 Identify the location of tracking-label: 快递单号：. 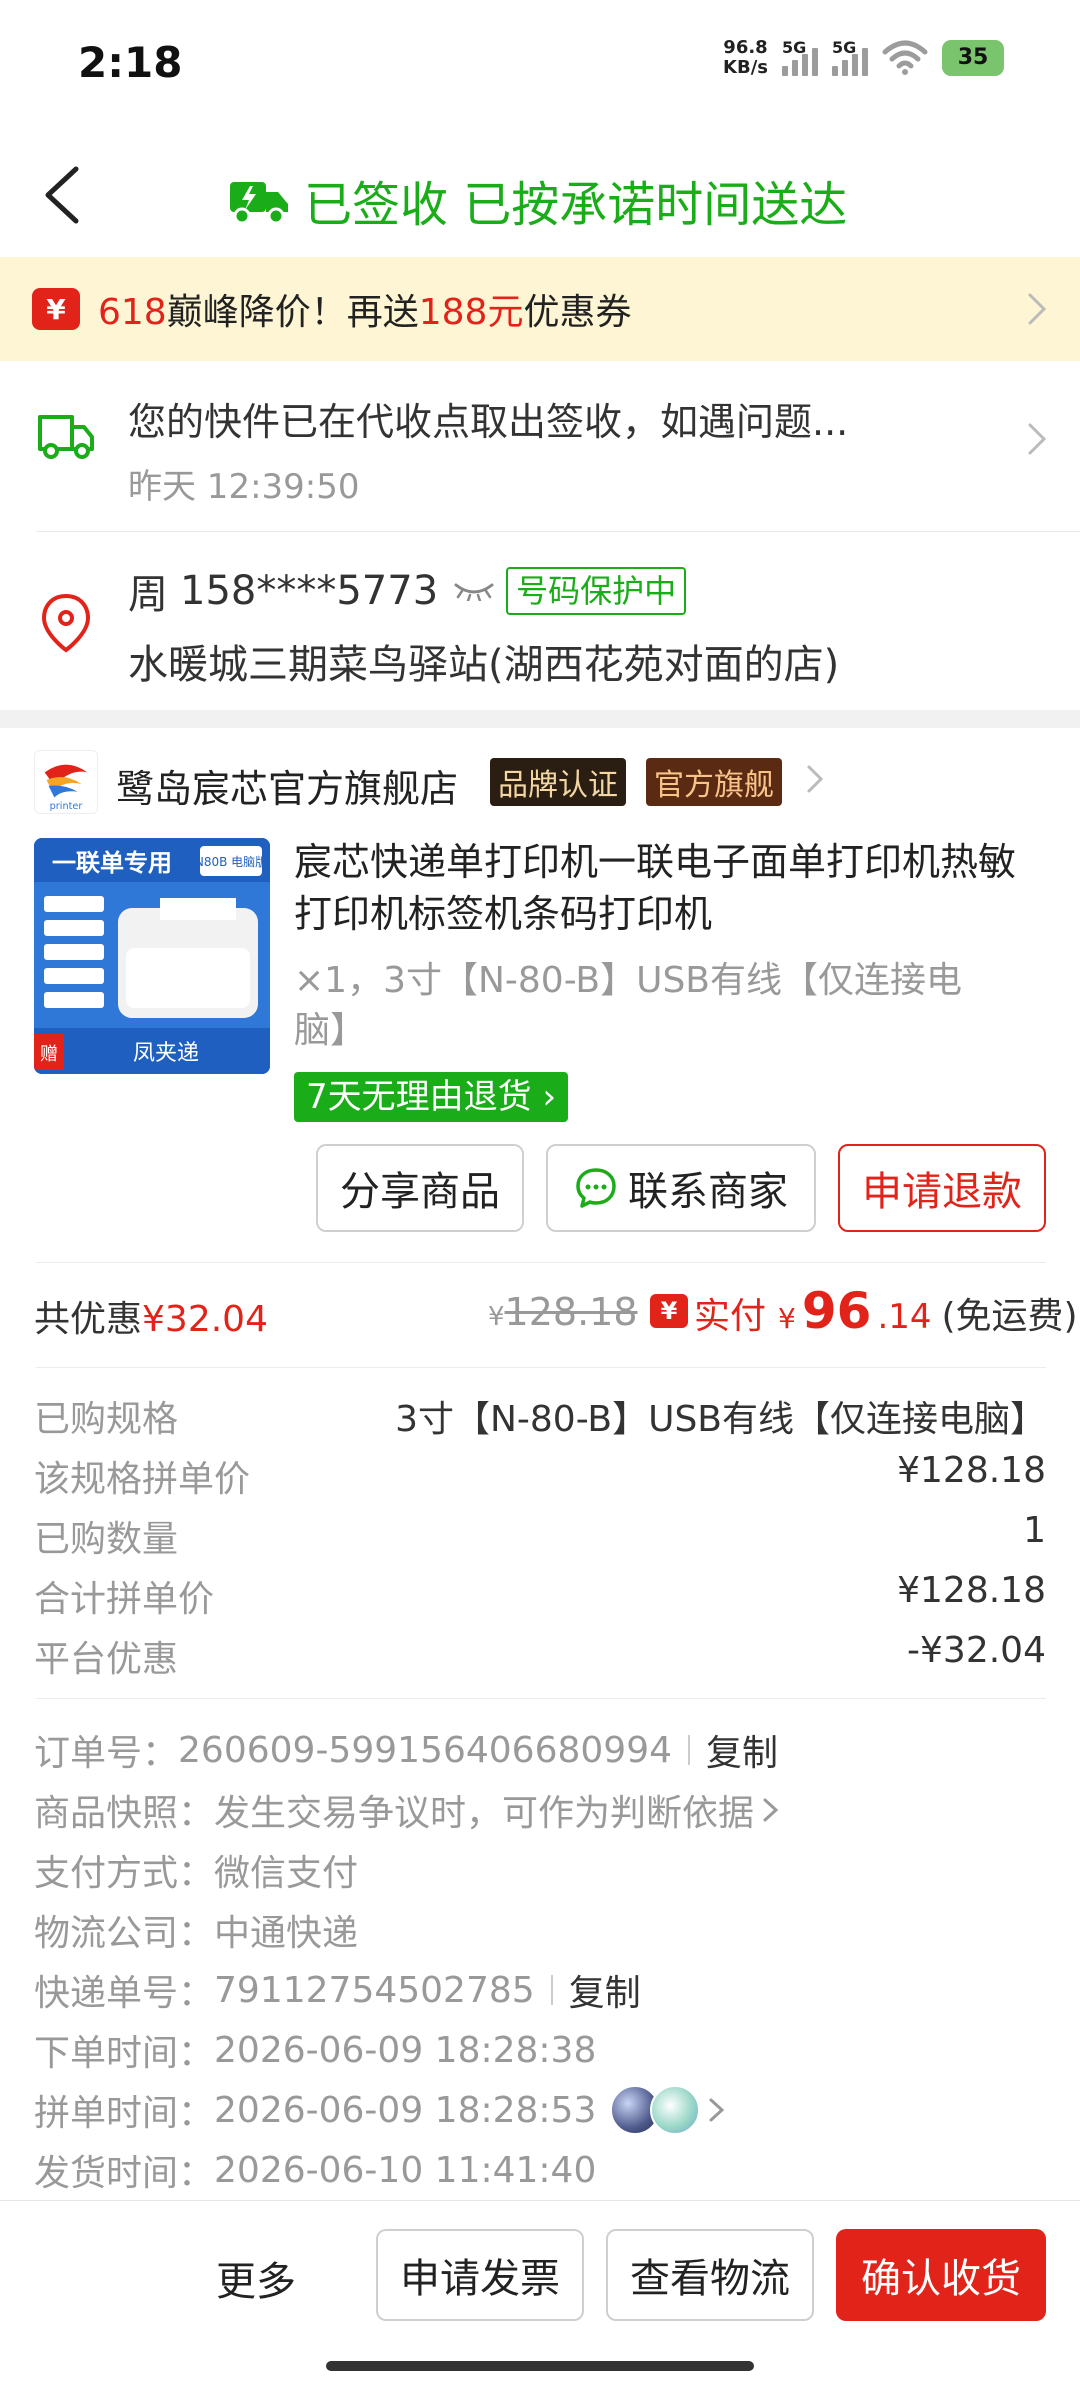
(124, 1993).